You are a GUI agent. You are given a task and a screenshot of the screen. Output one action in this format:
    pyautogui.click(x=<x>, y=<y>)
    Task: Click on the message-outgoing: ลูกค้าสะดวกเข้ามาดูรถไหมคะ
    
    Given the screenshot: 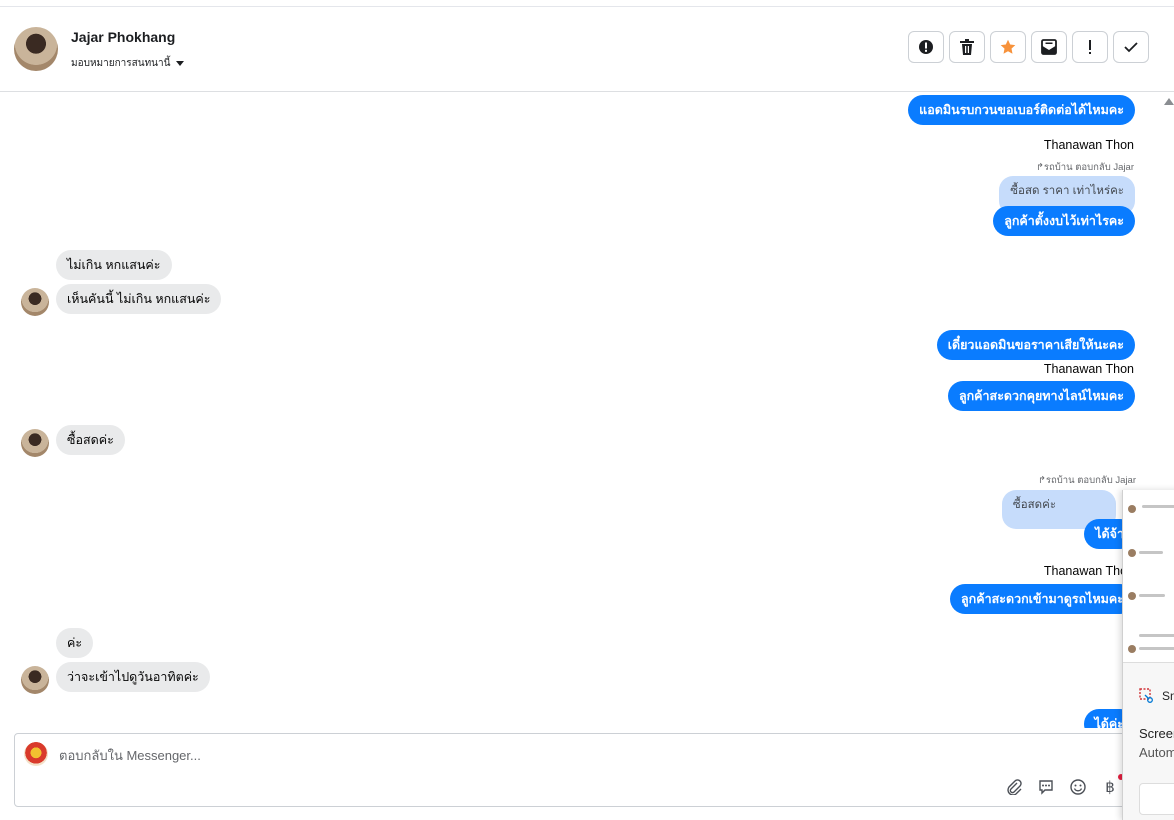 What is the action you would take?
    pyautogui.click(x=1042, y=599)
    